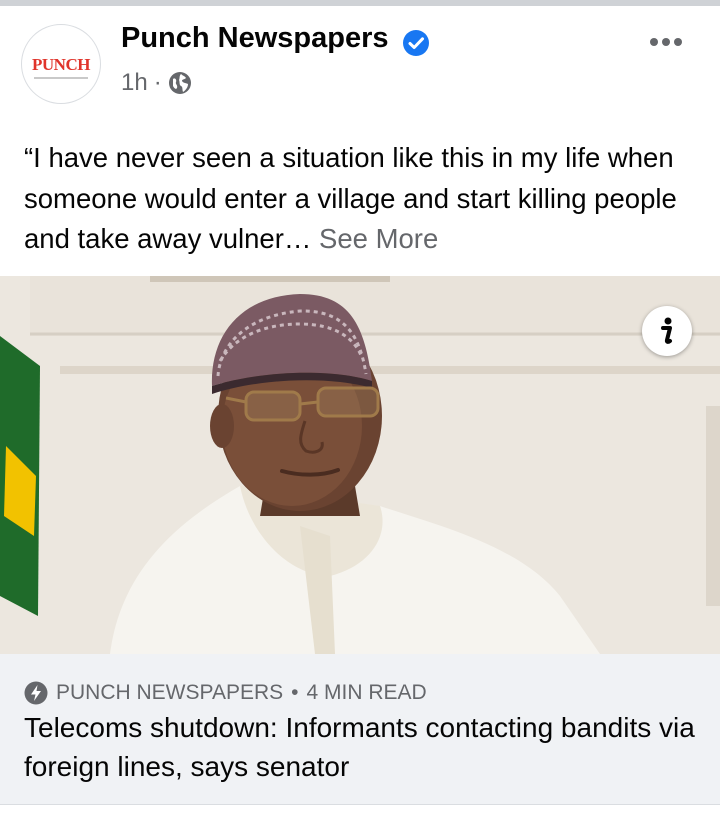 This screenshot has width=720, height=825. Describe the element at coordinates (360, 814) in the screenshot. I see `bottom-divider` at that location.